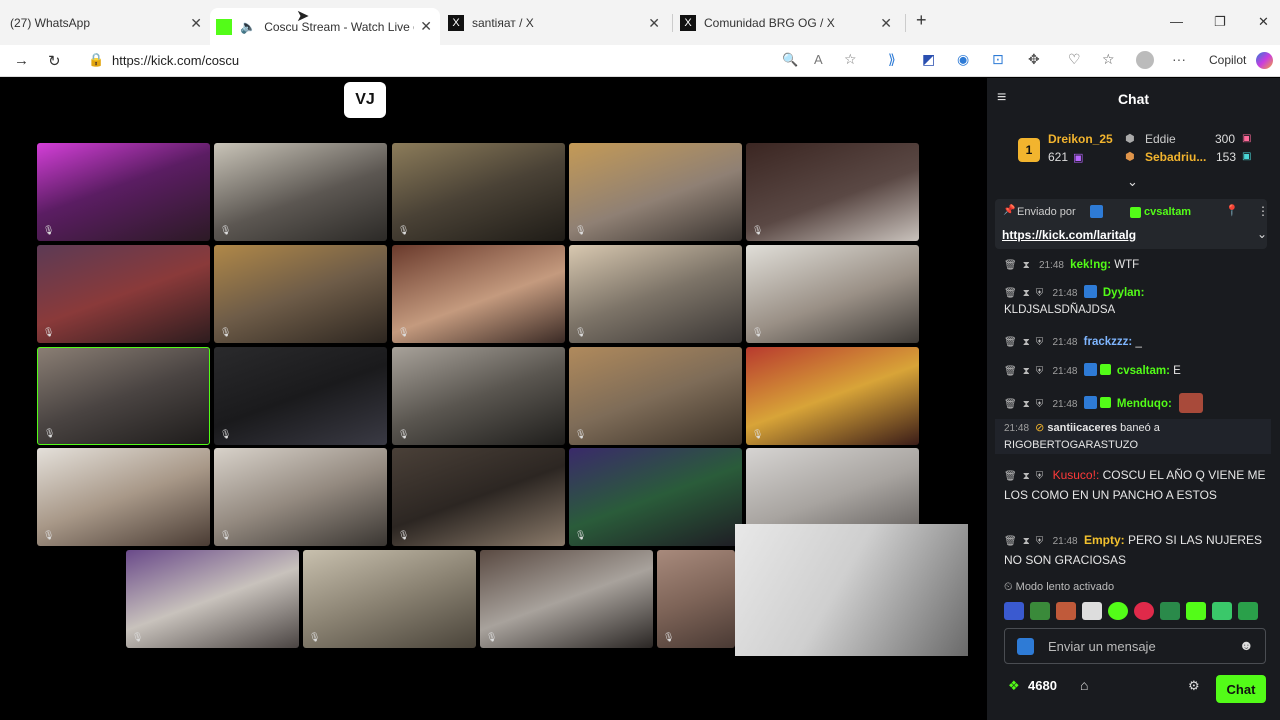 The height and width of the screenshot is (720, 1280). I want to click on pinned-user: cvsaltam, so click(1167, 212).